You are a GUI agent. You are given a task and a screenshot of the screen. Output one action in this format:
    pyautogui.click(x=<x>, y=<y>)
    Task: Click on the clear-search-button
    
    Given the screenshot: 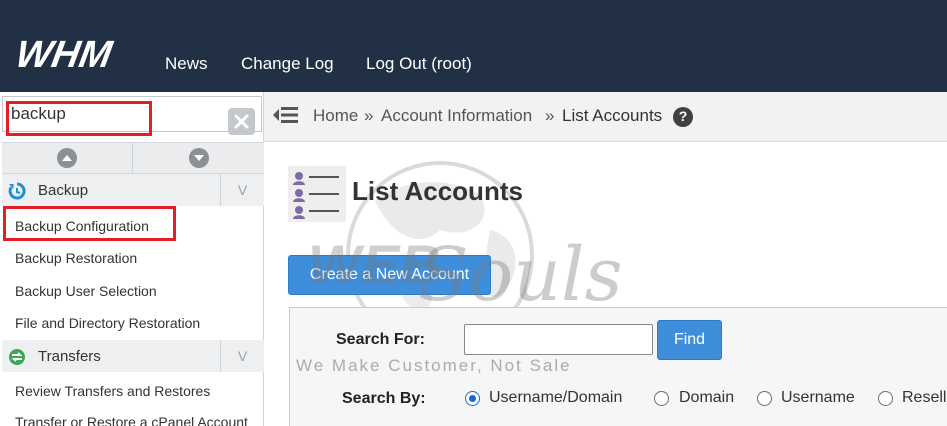 What is the action you would take?
    pyautogui.click(x=241, y=121)
    